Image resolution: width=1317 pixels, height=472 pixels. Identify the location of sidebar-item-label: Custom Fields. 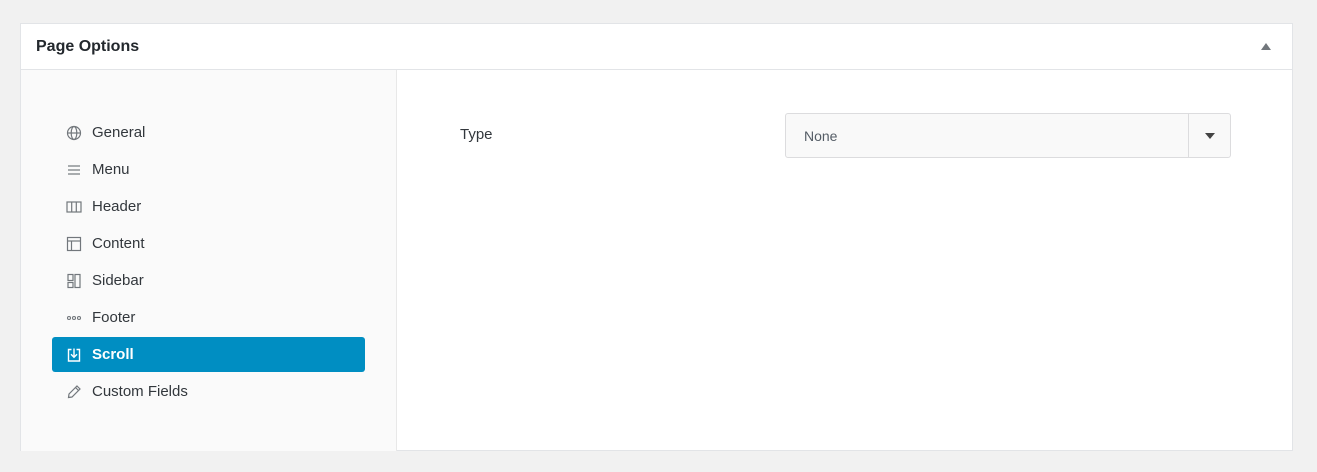
(140, 391).